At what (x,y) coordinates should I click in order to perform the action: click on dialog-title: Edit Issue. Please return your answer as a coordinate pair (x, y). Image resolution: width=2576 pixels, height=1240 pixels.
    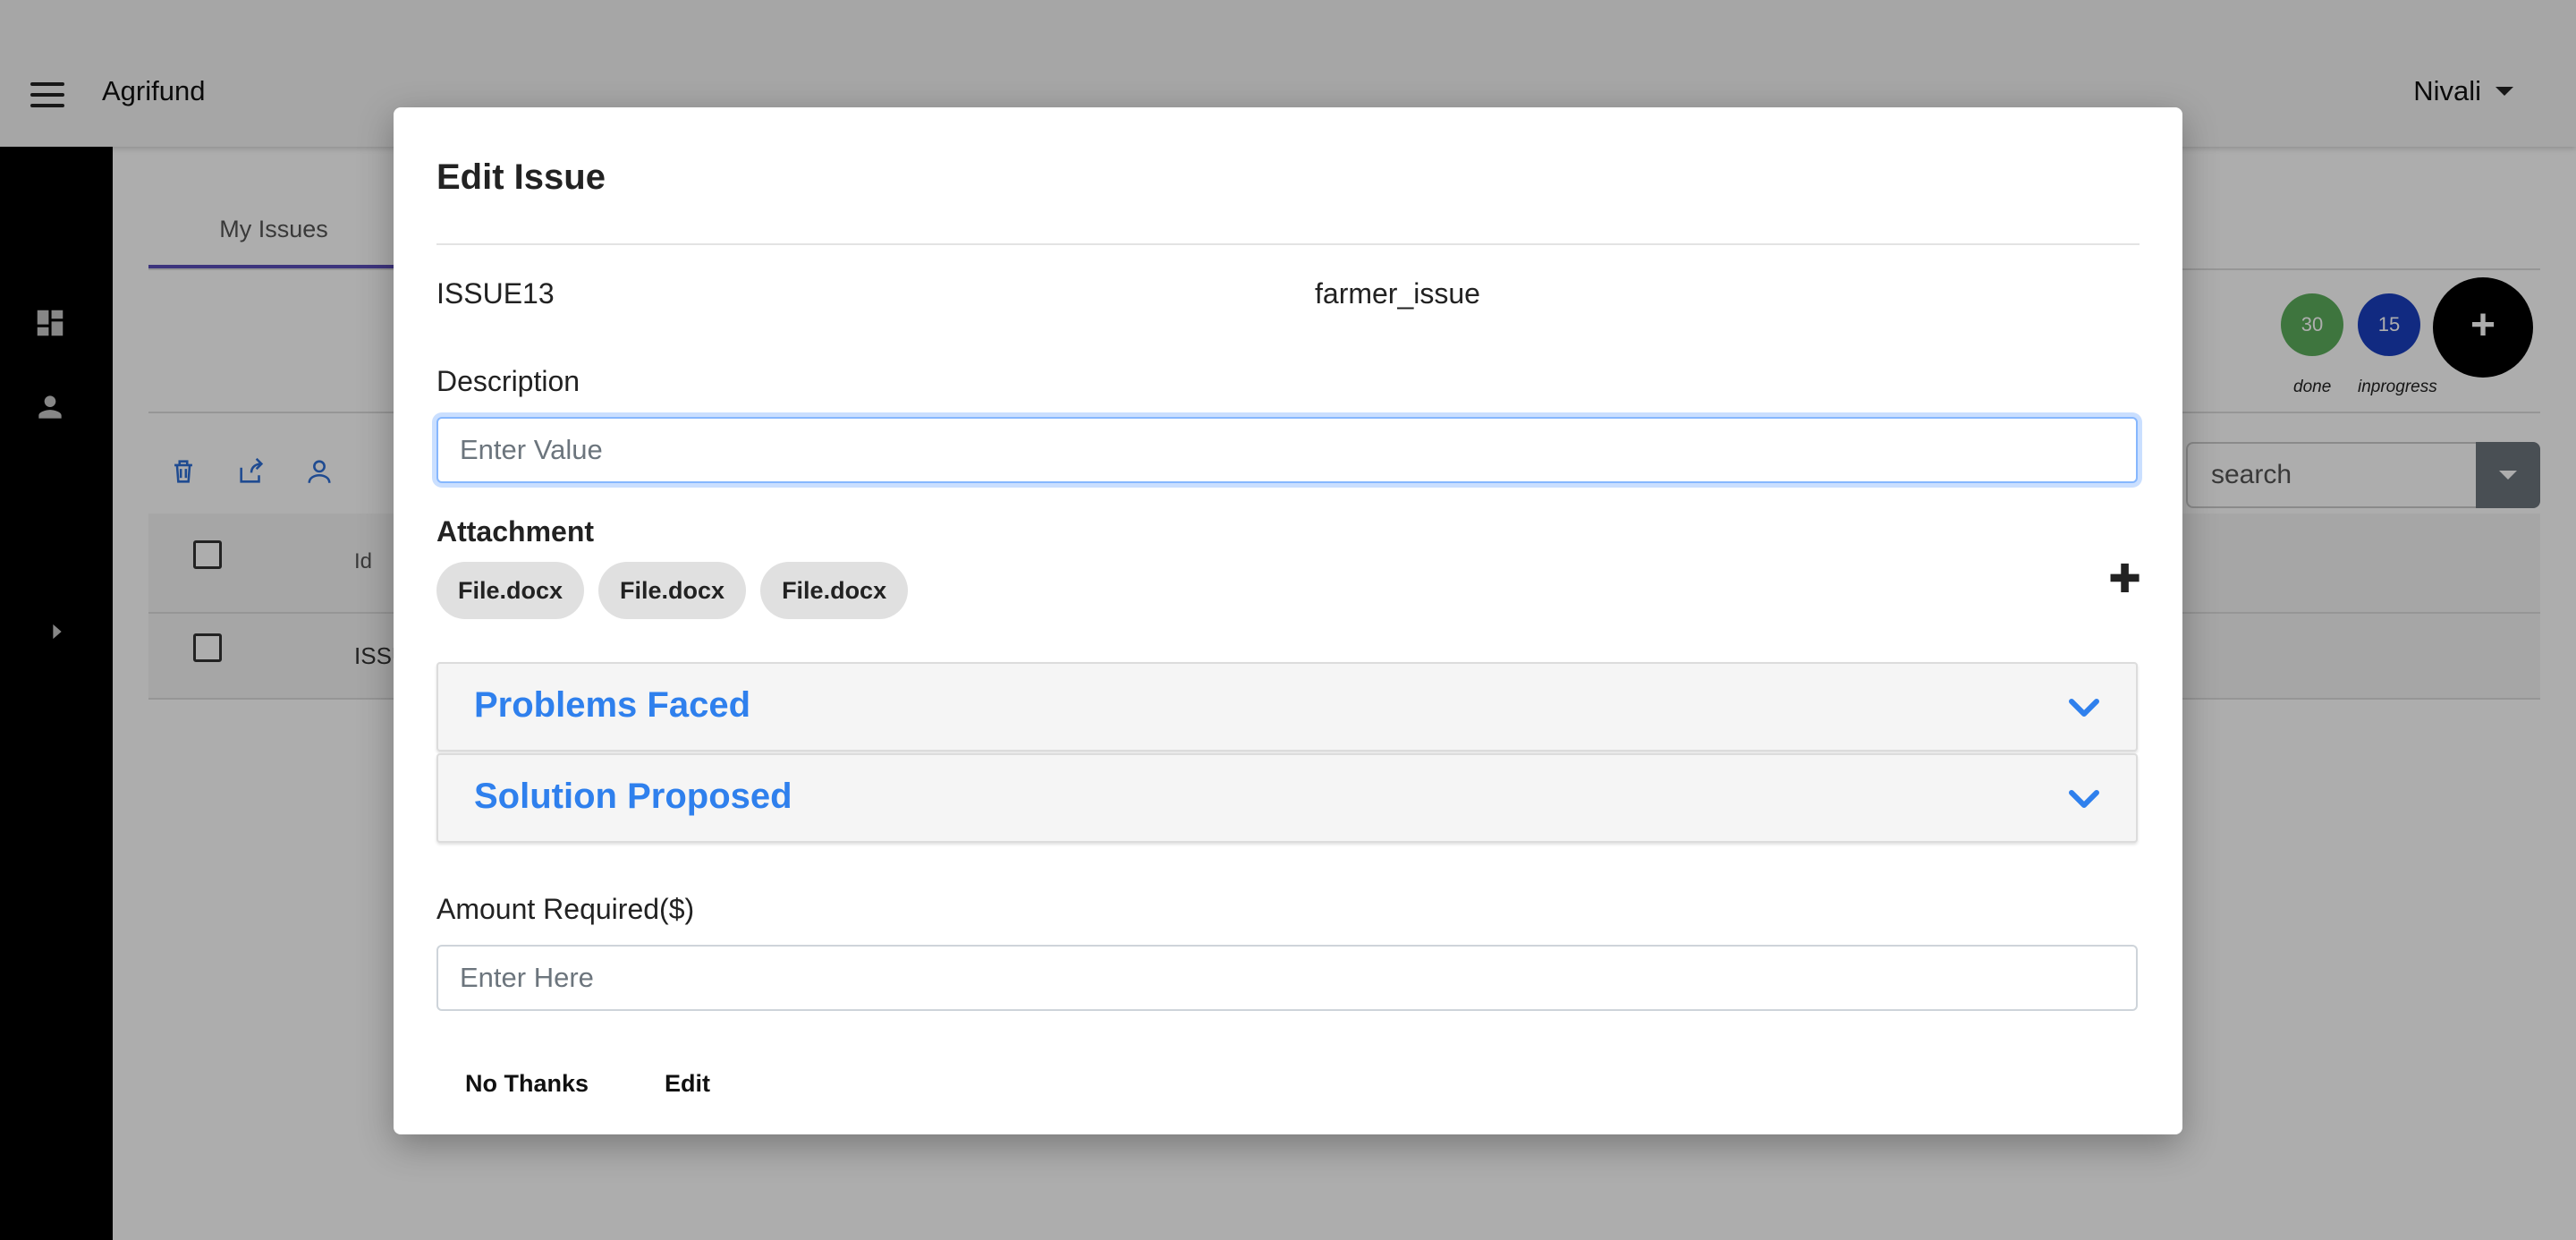
    Looking at the image, I should click on (521, 177).